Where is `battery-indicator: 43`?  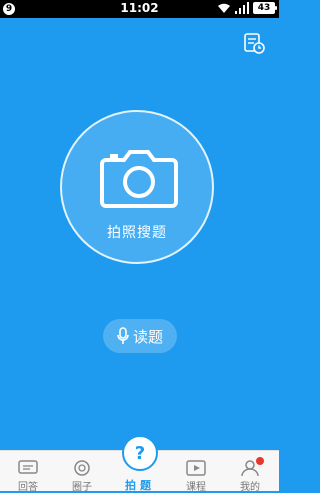 battery-indicator: 43 is located at coordinates (265, 8).